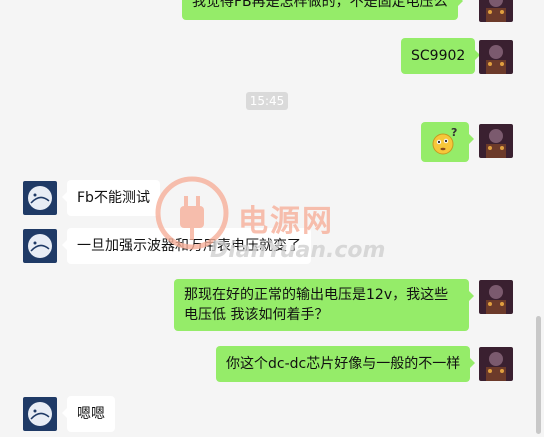 The image size is (544, 437). I want to click on message-bubble-received: Fb不能测试, so click(111, 198).